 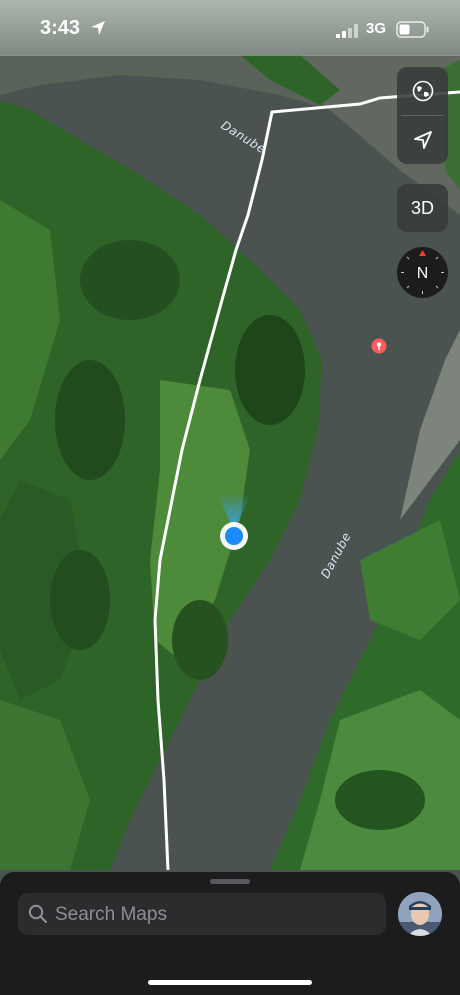 I want to click on battery-icon, so click(x=412, y=29).